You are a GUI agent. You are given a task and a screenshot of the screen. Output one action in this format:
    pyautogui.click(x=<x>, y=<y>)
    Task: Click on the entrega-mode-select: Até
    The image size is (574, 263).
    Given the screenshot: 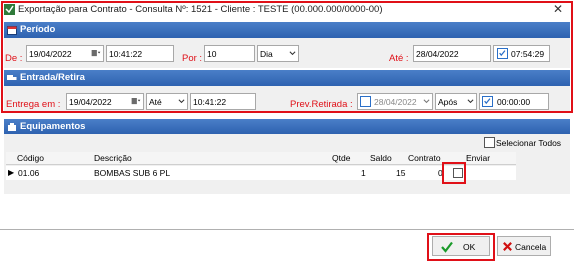 What is the action you would take?
    pyautogui.click(x=167, y=101)
    